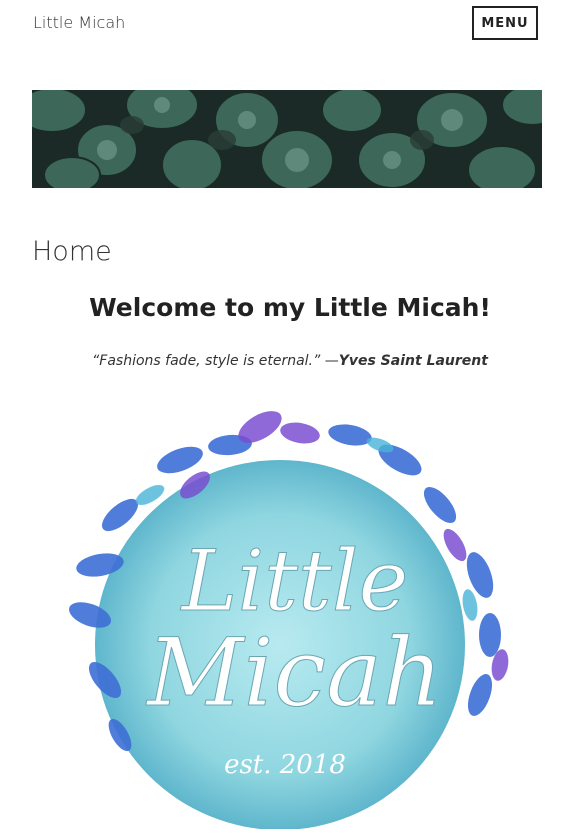  I want to click on logo-line2: Micah, so click(294, 673).